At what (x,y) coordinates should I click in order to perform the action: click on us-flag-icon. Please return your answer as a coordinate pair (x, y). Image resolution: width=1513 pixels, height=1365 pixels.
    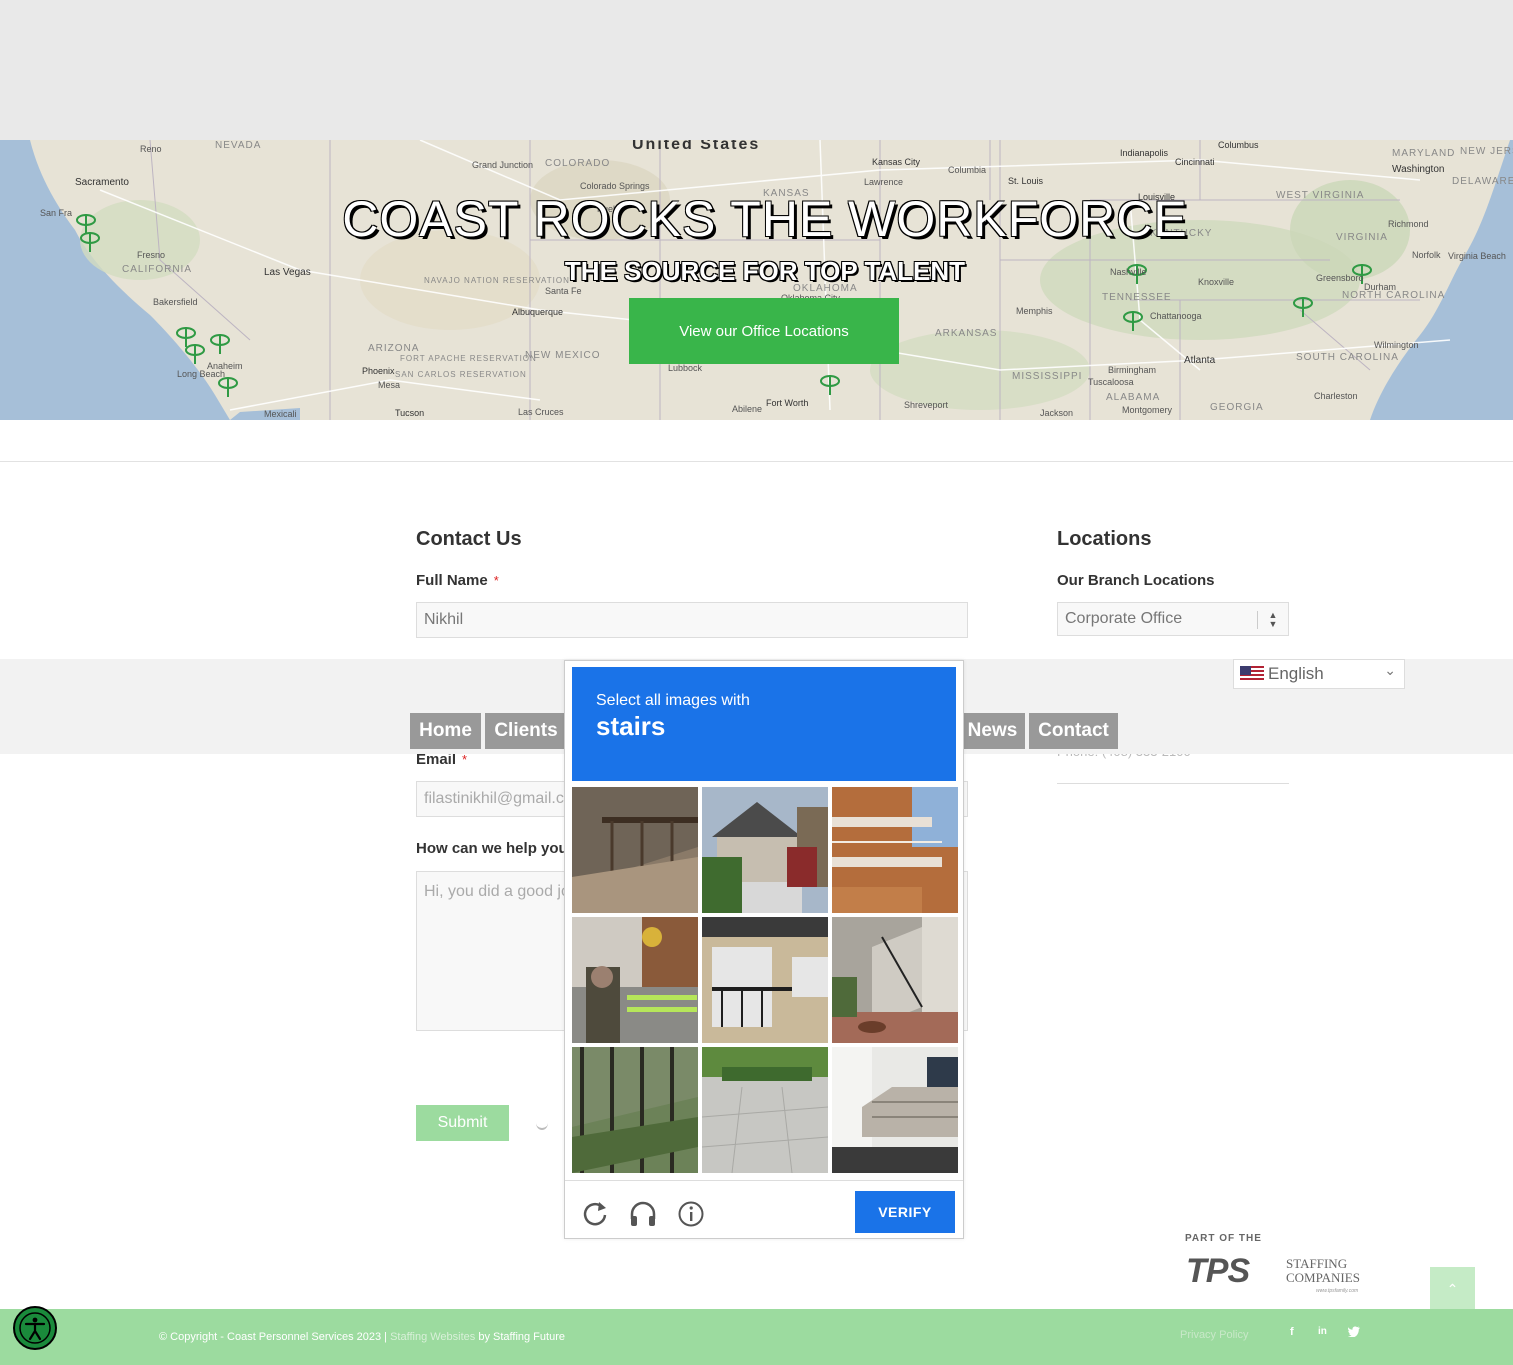
    Looking at the image, I should click on (1252, 674).